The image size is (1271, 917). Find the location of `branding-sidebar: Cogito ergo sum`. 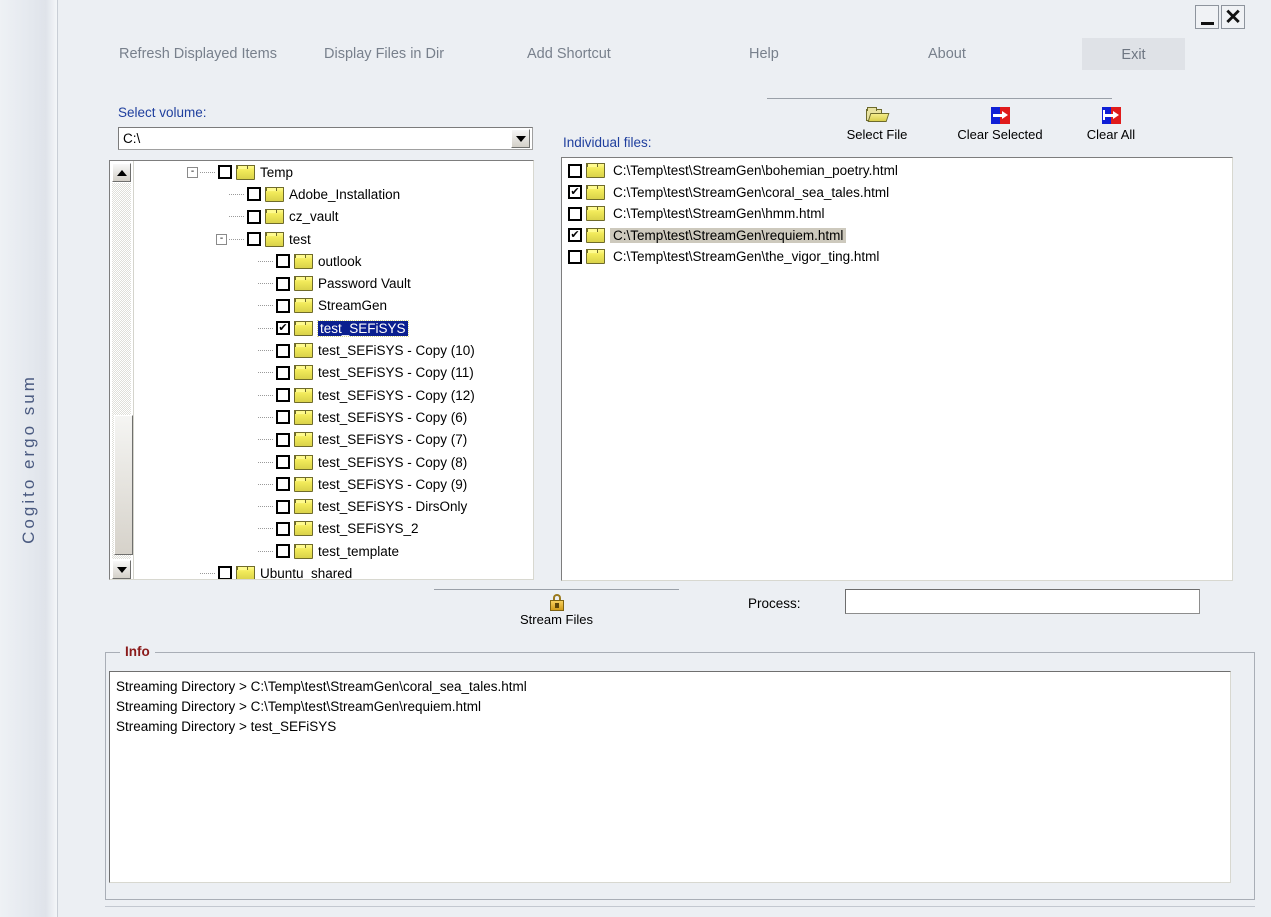

branding-sidebar: Cogito ergo sum is located at coordinates (29, 458).